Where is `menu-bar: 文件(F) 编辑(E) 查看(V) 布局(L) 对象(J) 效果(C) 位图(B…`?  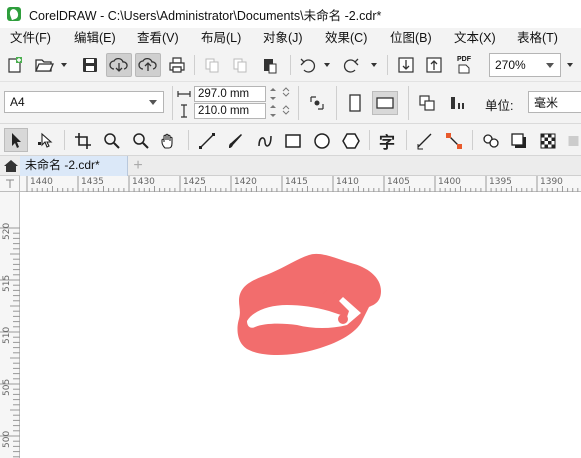 menu-bar: 文件(F) 编辑(E) 查看(V) 布局(L) 对象(J) 效果(C) 位图(B… is located at coordinates (290, 38).